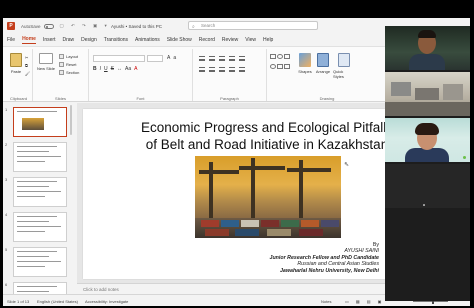 This screenshot has width=474, height=308. I want to click on credits-university: Jawaharlal Nehru University, New Delhi, so click(329, 270).